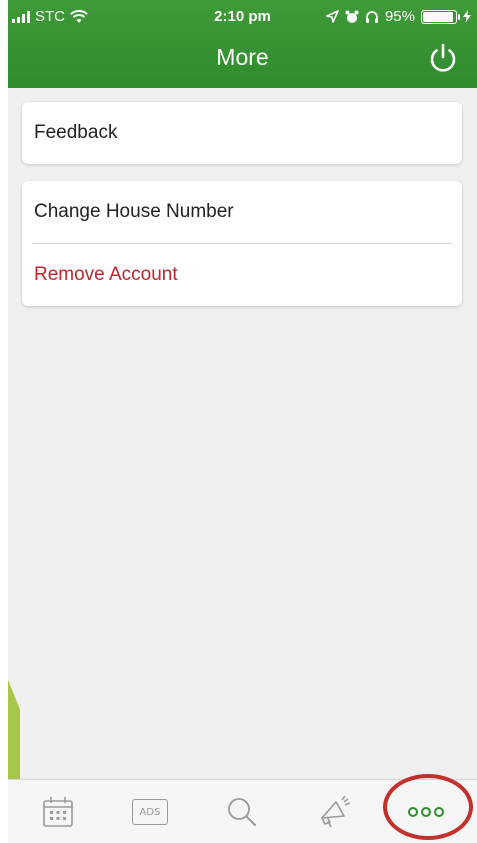 This screenshot has height=843, width=477. I want to click on header: STC 2:10 pm 95% More, so click(242, 44).